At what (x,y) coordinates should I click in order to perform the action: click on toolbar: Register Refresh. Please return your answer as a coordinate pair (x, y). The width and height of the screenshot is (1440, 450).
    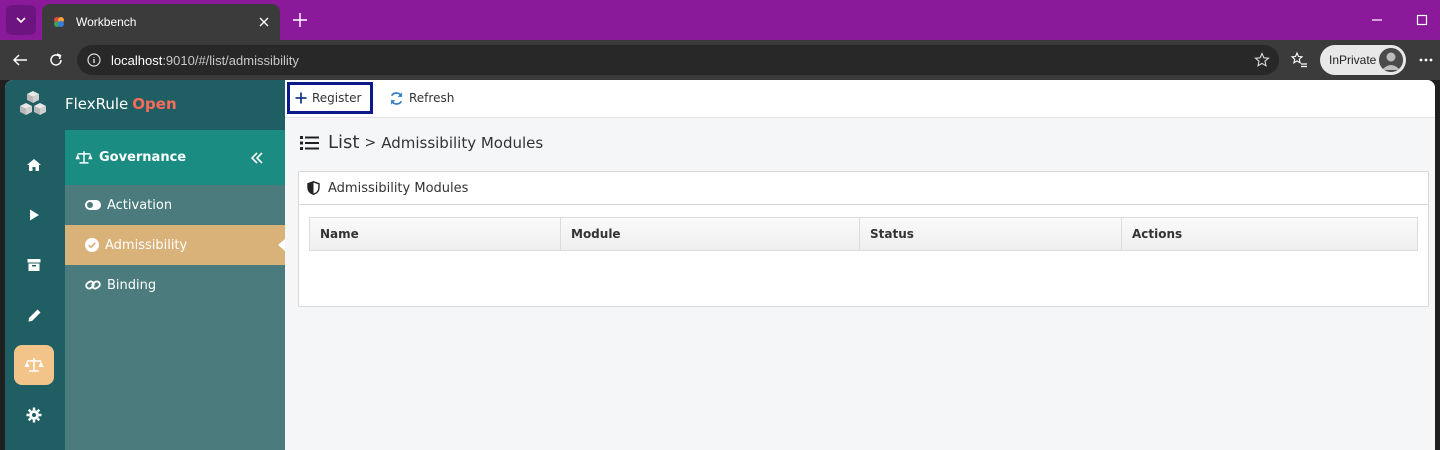
    Looking at the image, I should click on (860, 99).